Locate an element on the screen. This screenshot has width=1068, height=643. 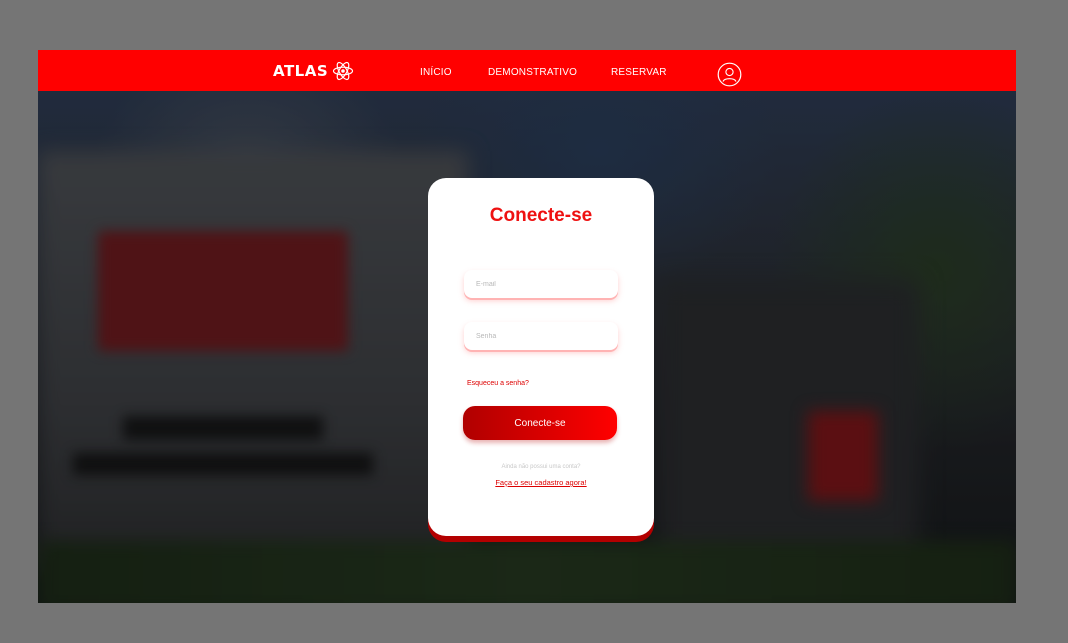
logo: ATLAS is located at coordinates (313, 71).